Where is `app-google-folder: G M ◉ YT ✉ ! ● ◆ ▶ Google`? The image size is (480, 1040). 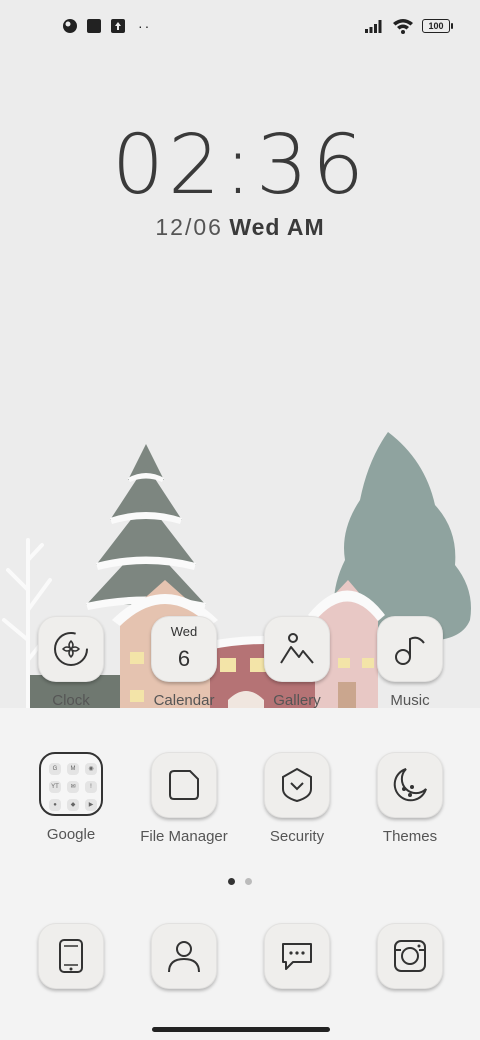
app-google-folder: G M ◉ YT ✉ ! ● ◆ ▶ Google is located at coordinates (71, 797).